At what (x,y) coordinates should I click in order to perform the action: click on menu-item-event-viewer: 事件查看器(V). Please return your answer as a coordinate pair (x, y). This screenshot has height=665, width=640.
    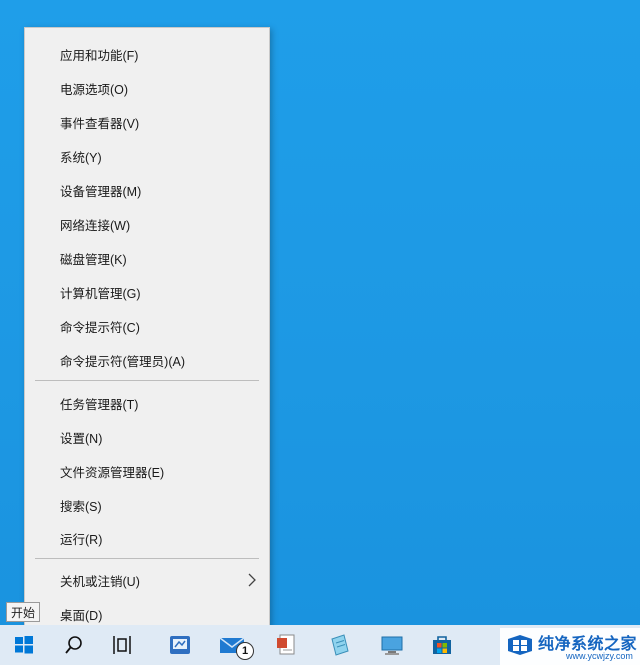
    Looking at the image, I should click on (147, 122).